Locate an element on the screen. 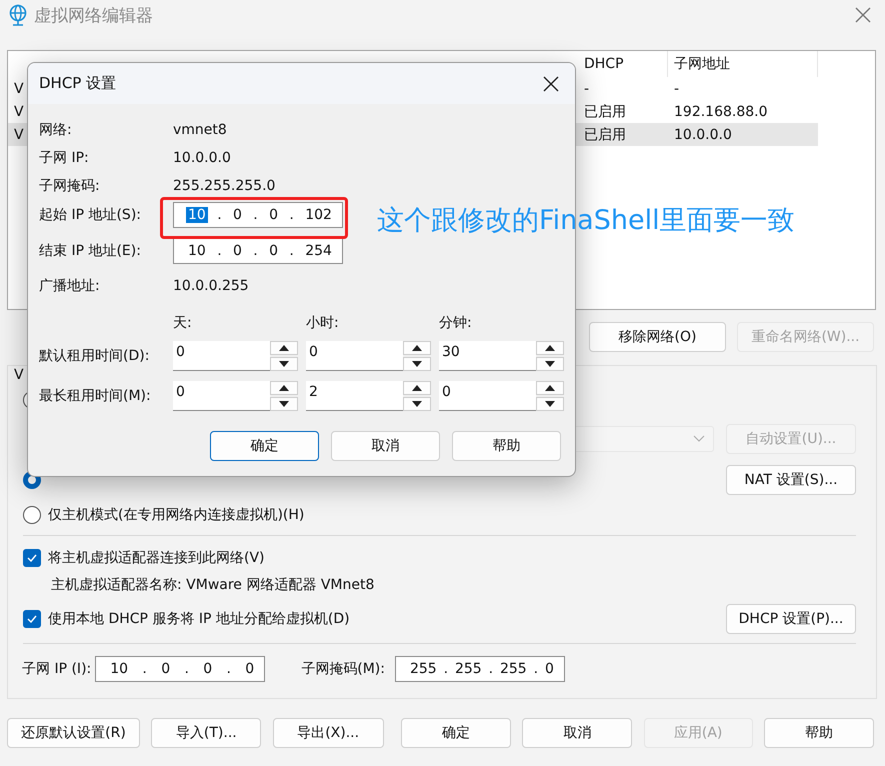 The image size is (885, 766). field-label: 子网 IP: is located at coordinates (64, 158).